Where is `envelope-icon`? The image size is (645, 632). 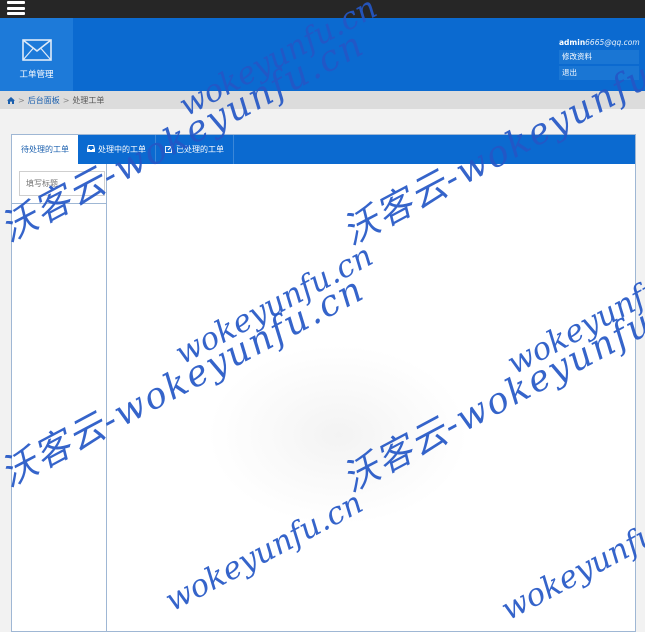
envelope-icon is located at coordinates (36, 50).